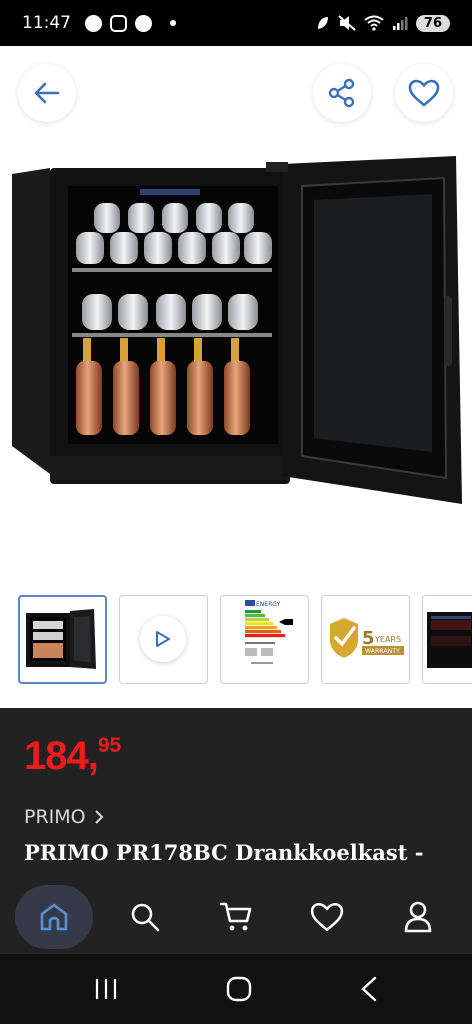  Describe the element at coordinates (374, 23) in the screenshot. I see `wifi-icon` at that location.